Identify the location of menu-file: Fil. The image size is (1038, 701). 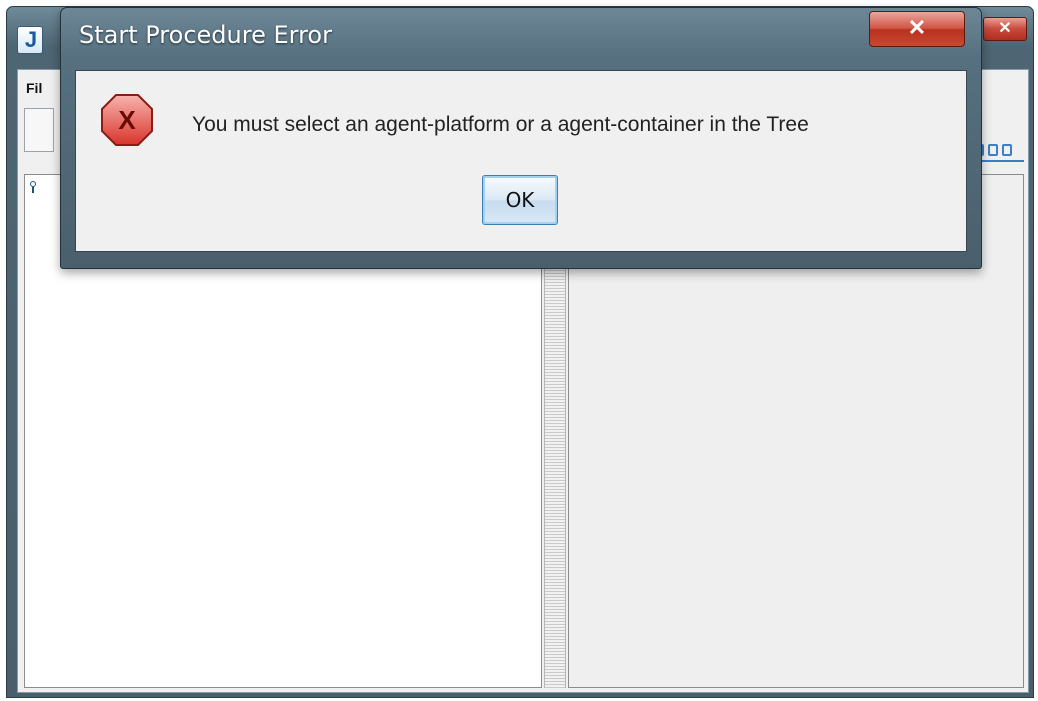
(34, 88).